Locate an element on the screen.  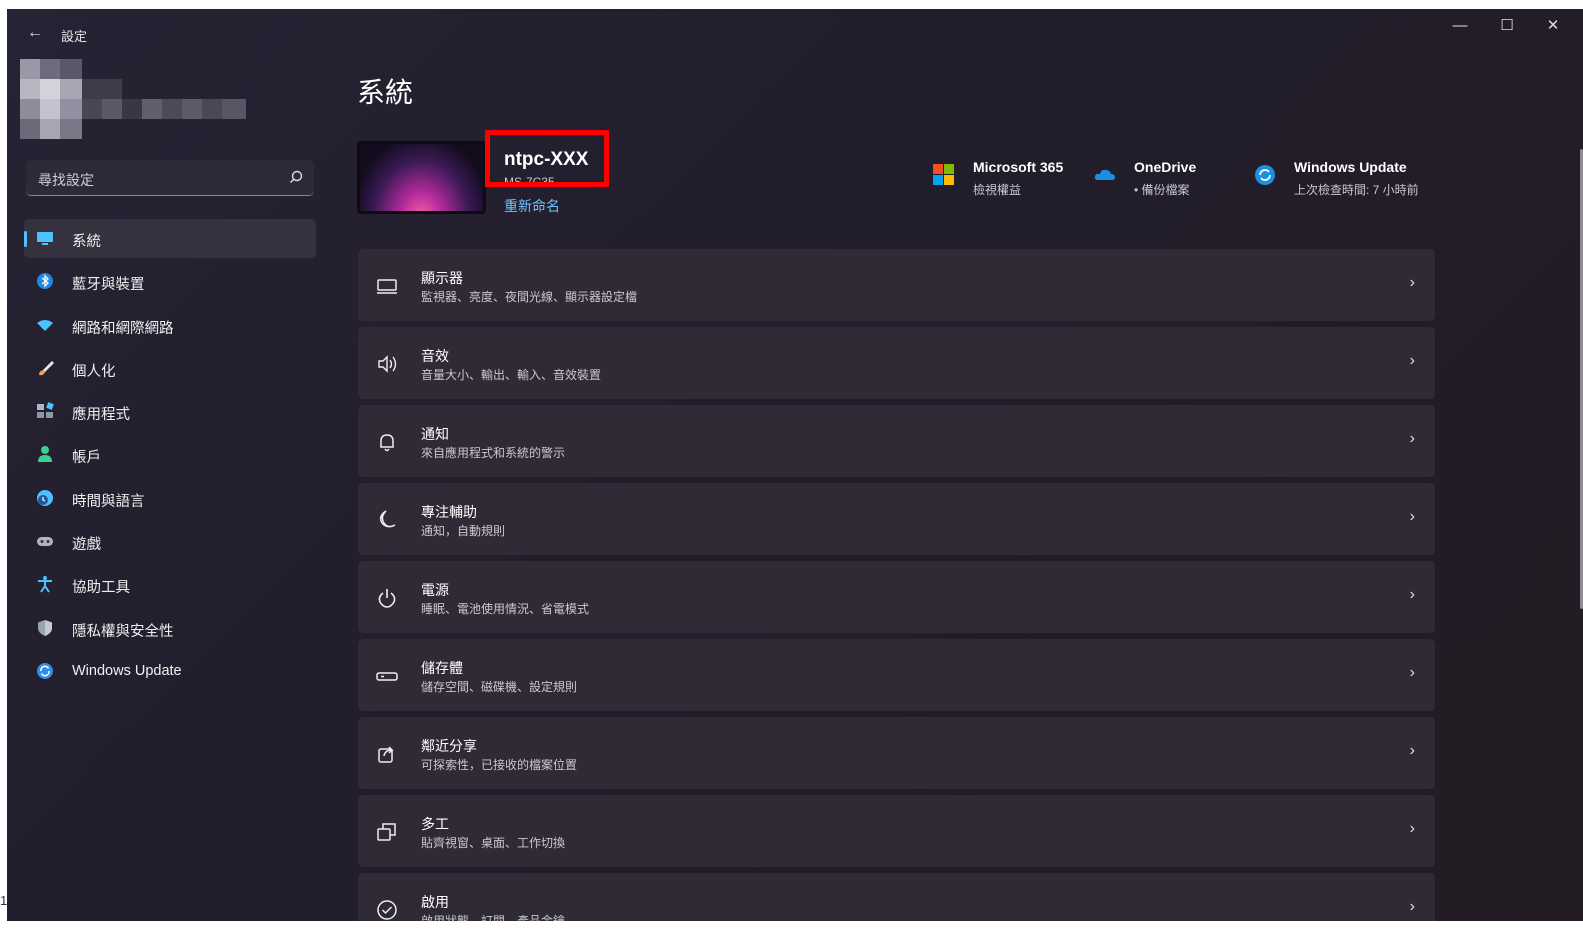
maximize-button: ☐ is located at coordinates (1507, 27).